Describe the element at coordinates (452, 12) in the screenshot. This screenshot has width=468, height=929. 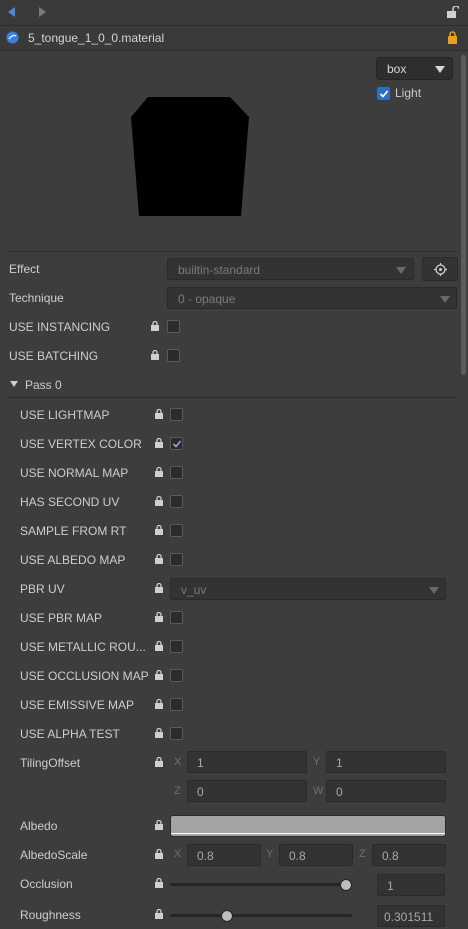
I see `unlock-icon` at that location.